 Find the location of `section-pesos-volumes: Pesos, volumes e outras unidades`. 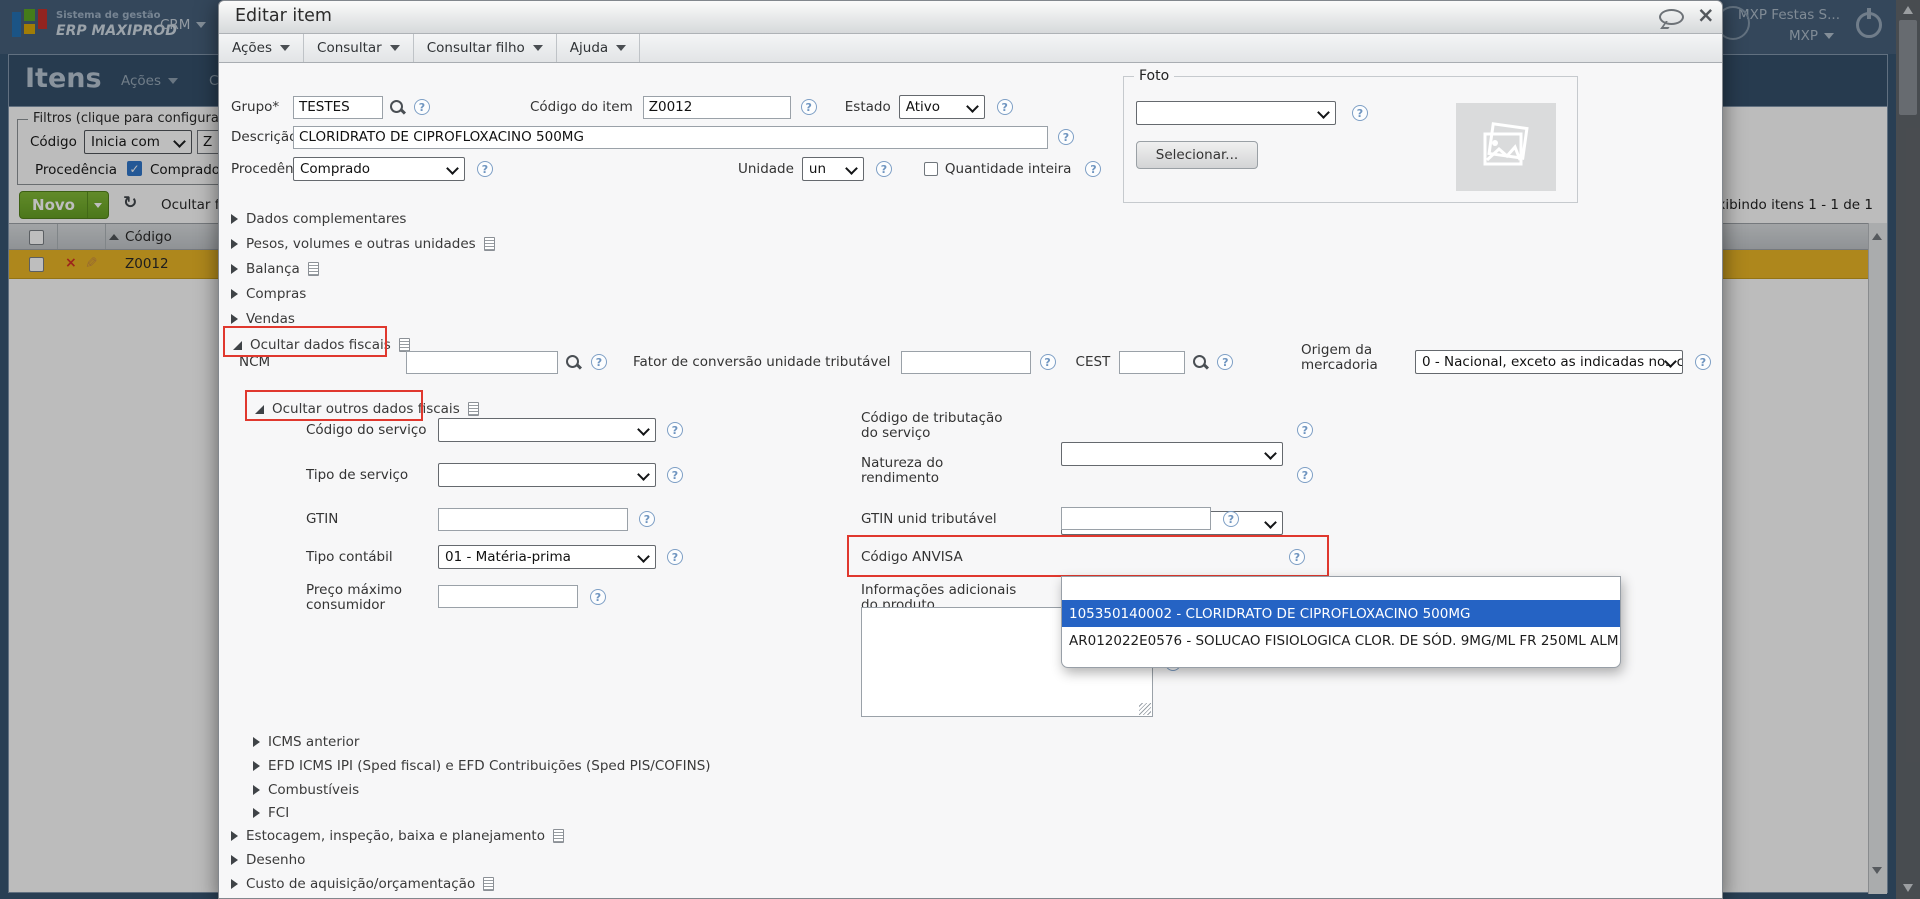

section-pesos-volumes: Pesos, volumes e outras unidades is located at coordinates (363, 244).